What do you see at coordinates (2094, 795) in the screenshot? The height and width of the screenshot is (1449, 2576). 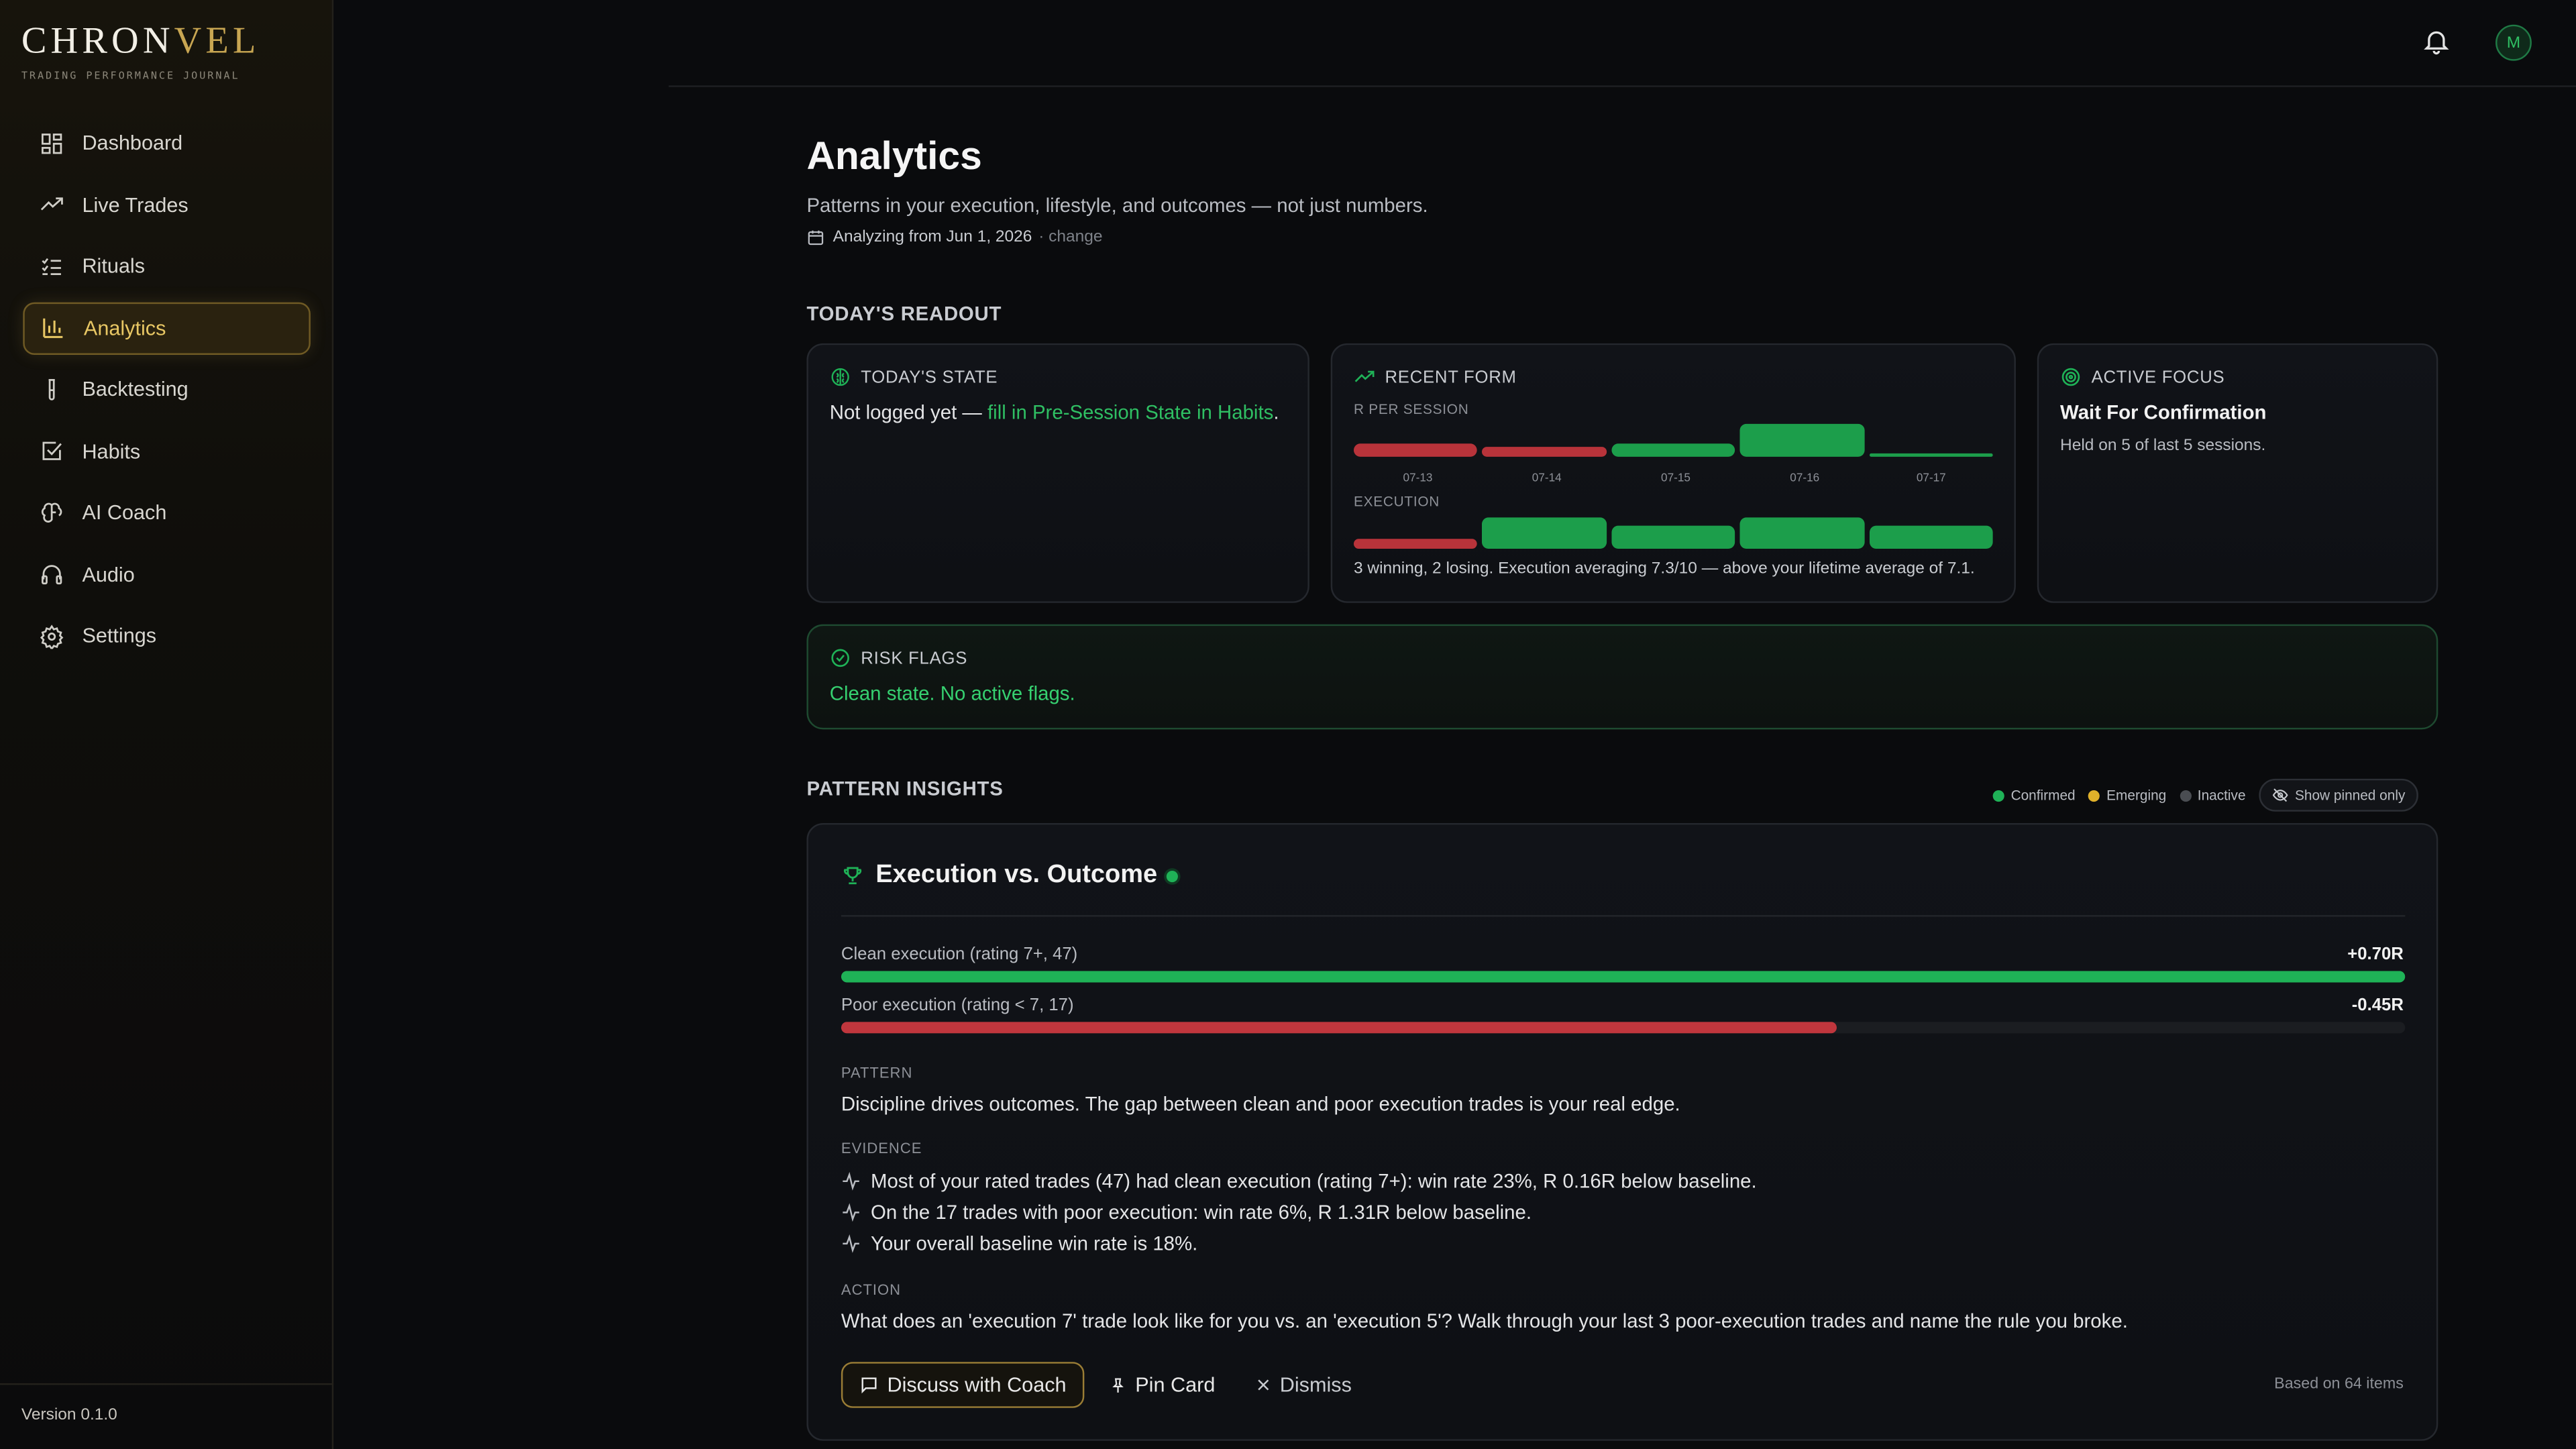 I see `emerging-dot-icon` at bounding box center [2094, 795].